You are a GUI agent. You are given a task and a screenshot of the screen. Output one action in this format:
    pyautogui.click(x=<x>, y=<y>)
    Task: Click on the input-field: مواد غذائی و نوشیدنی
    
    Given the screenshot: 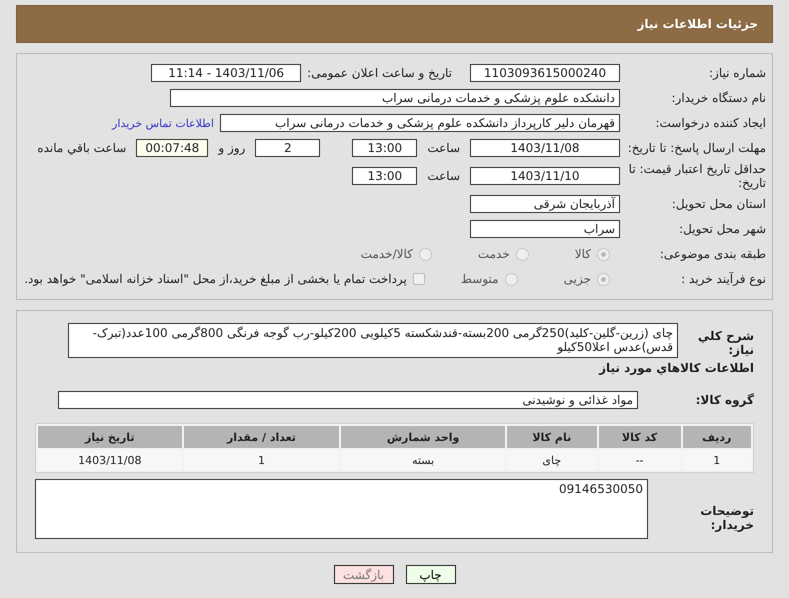 What is the action you would take?
    pyautogui.click(x=348, y=400)
    